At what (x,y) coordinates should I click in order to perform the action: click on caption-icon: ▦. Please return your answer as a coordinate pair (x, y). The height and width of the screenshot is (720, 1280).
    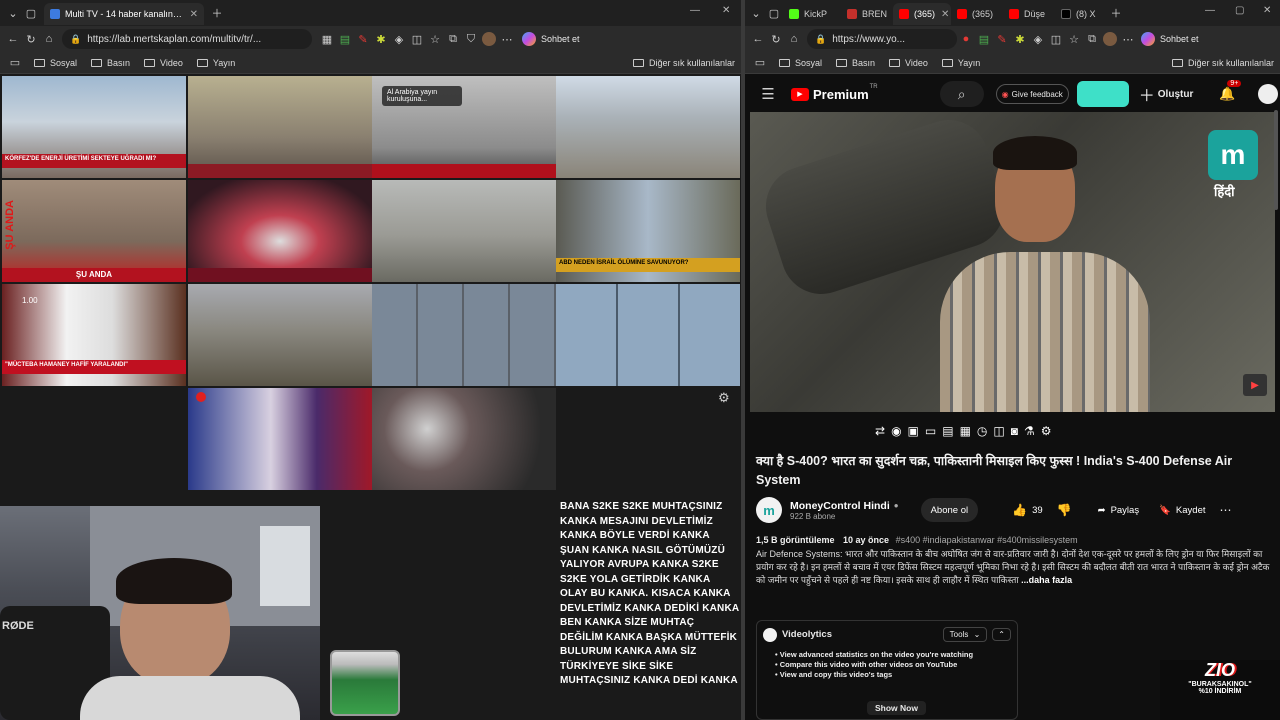
    Looking at the image, I should click on (965, 431).